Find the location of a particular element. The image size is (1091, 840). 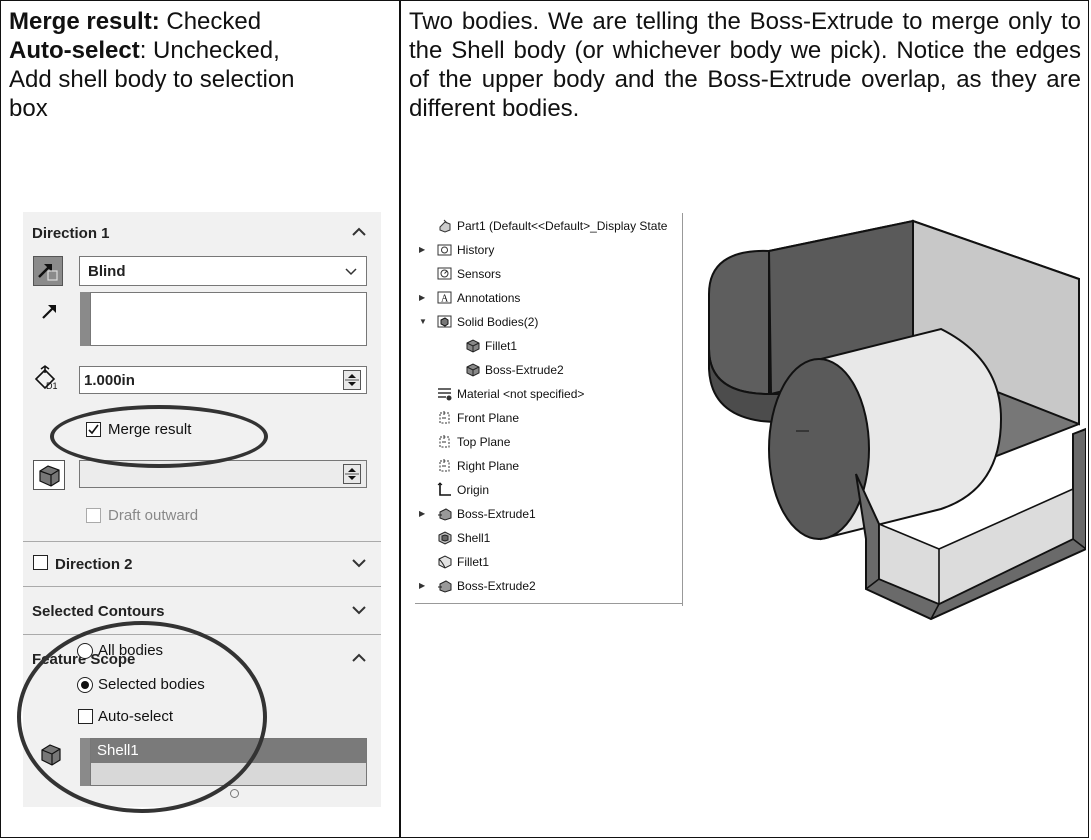

auto-select-heading: Auto-select is located at coordinates (74, 50).